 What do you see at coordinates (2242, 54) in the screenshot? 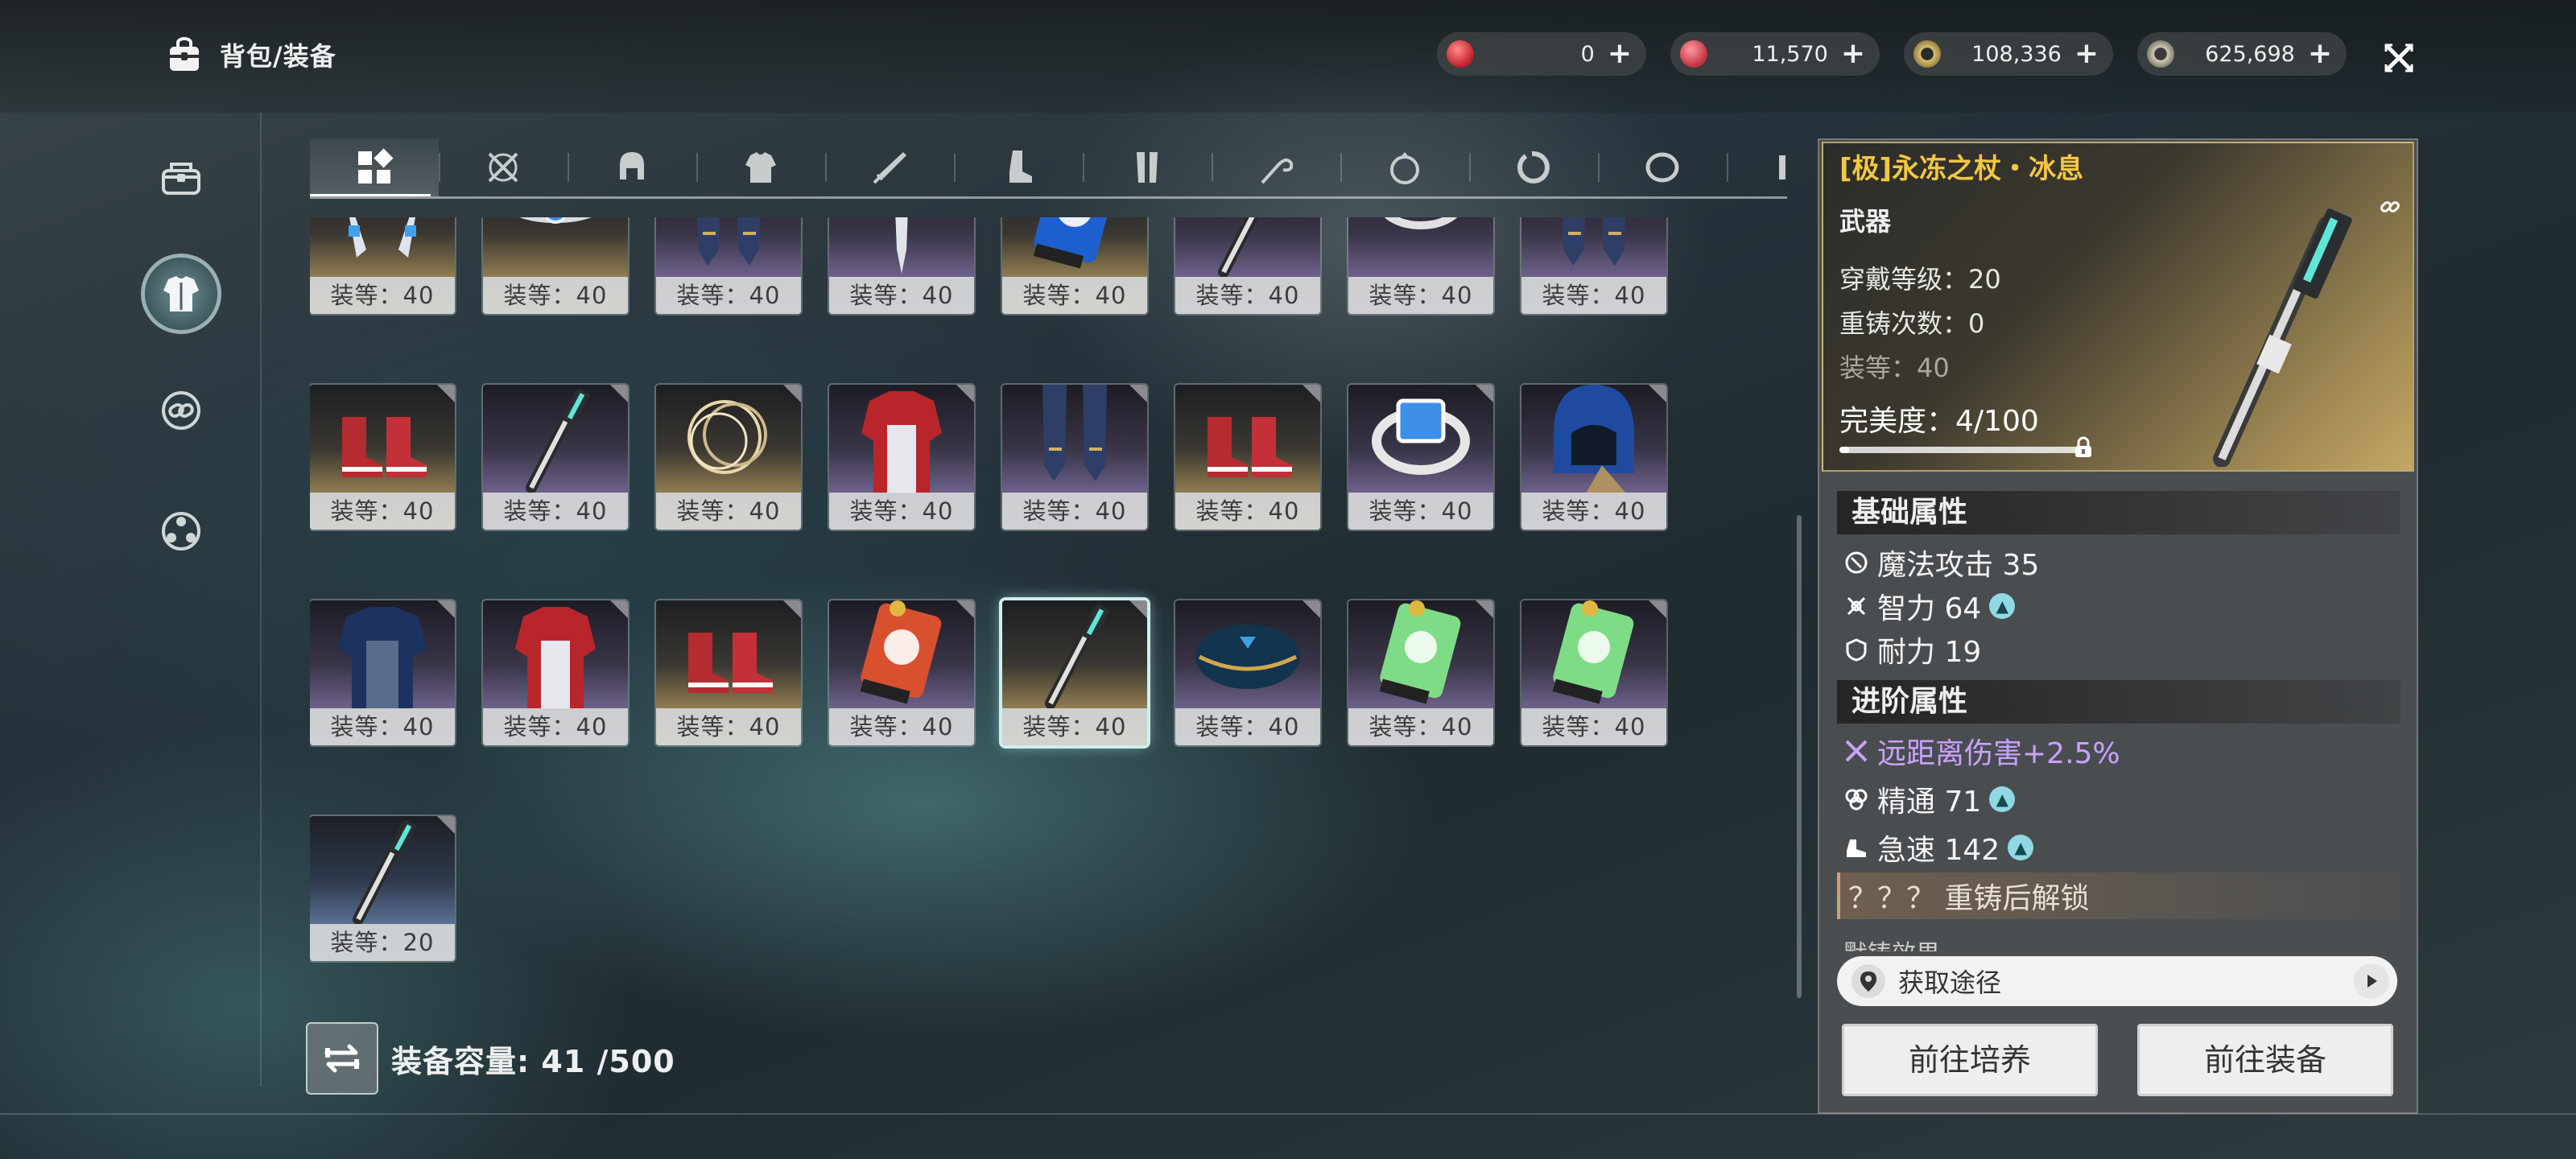
I see `currency-silver-coin: 625,698 +` at bounding box center [2242, 54].